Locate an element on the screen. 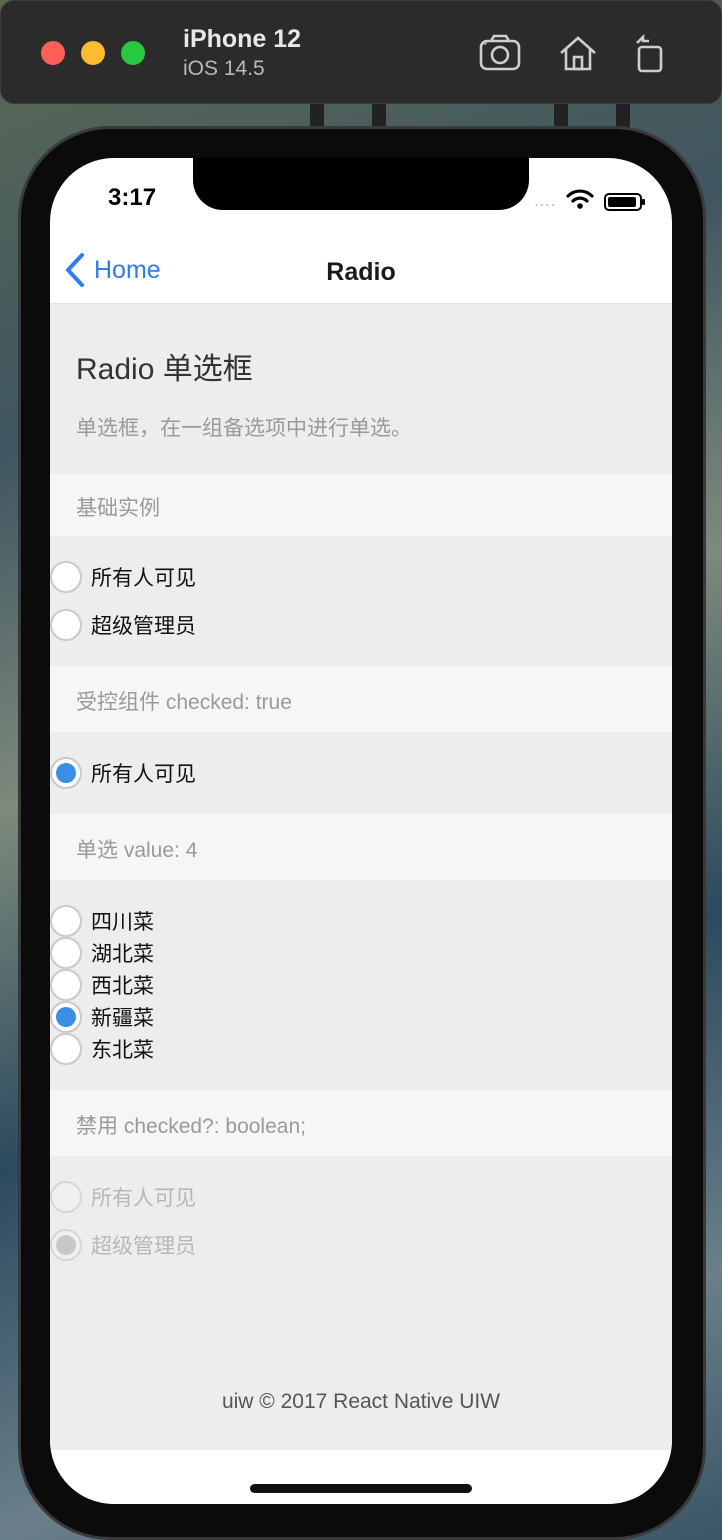 The image size is (722, 1540). wifi-icon is located at coordinates (580, 201).